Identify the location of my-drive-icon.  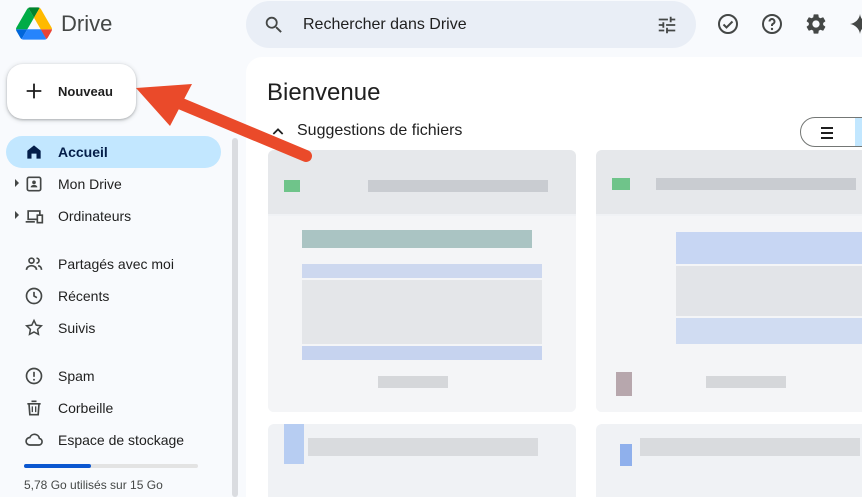
(34, 184).